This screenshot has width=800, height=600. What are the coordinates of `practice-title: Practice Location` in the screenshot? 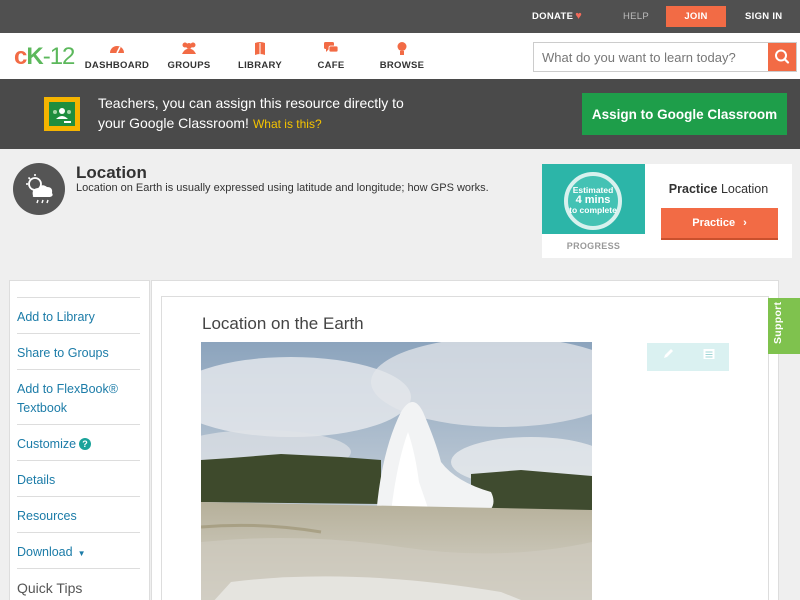 It's located at (718, 189).